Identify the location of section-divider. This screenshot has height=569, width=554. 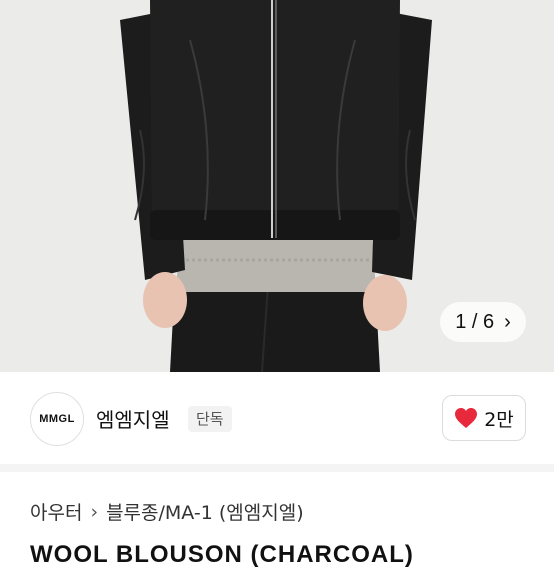
(277, 468).